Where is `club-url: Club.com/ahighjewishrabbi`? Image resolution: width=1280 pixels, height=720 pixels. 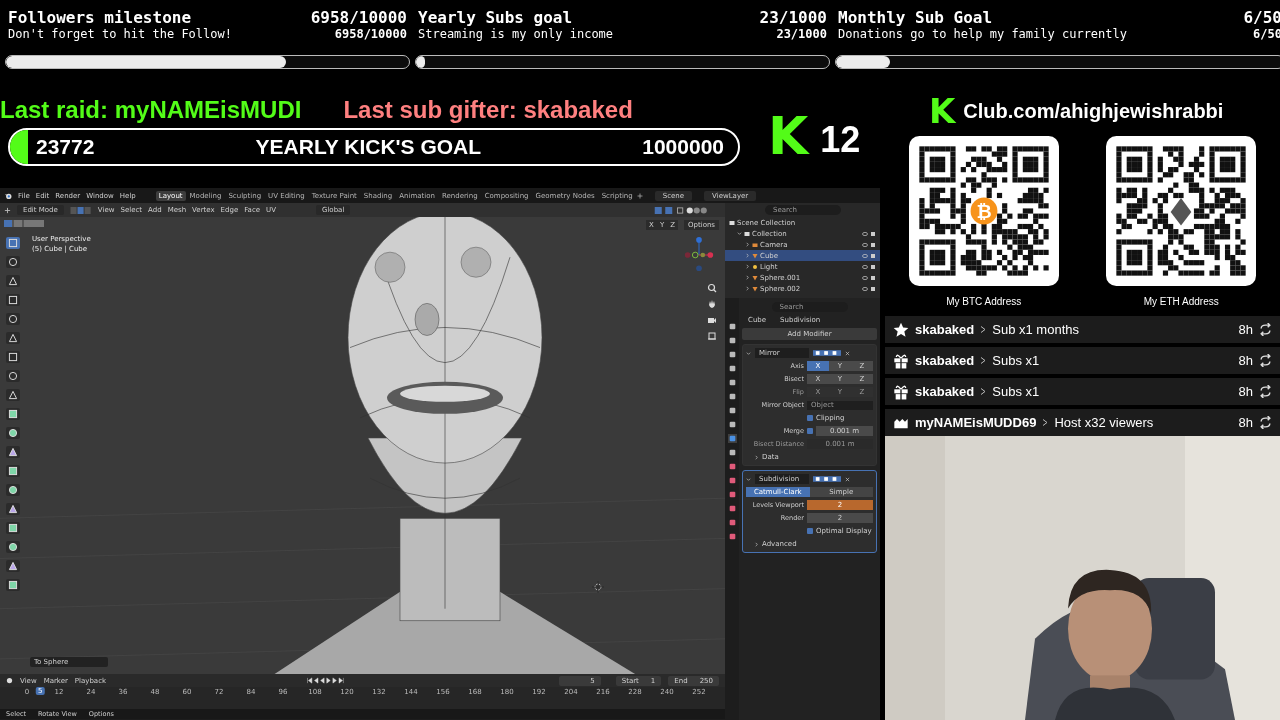
club-url: Club.com/ahighjewishrabbi is located at coordinates (1093, 111).